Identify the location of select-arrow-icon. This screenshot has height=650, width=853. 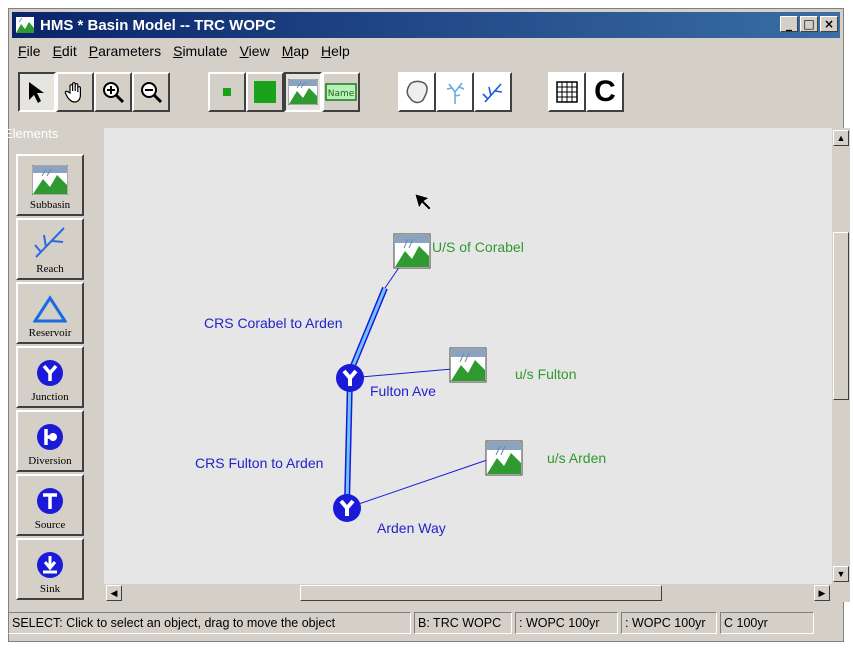
(36, 92).